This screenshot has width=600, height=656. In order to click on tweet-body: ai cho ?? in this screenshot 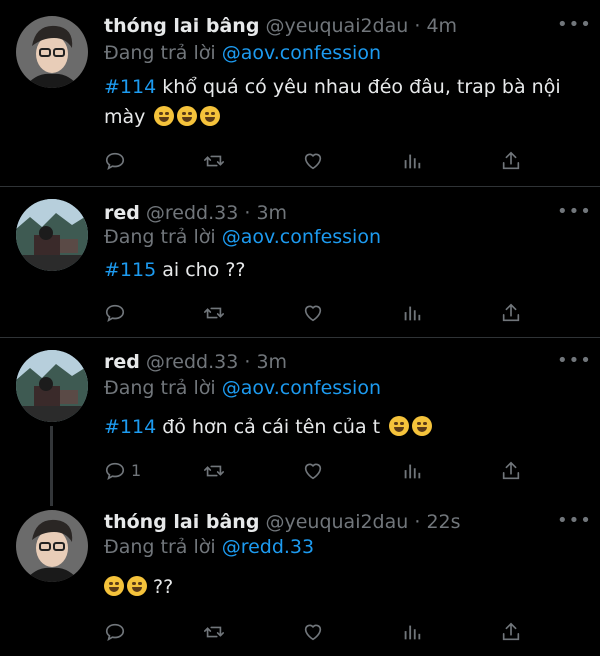, I will do `click(204, 270)`.